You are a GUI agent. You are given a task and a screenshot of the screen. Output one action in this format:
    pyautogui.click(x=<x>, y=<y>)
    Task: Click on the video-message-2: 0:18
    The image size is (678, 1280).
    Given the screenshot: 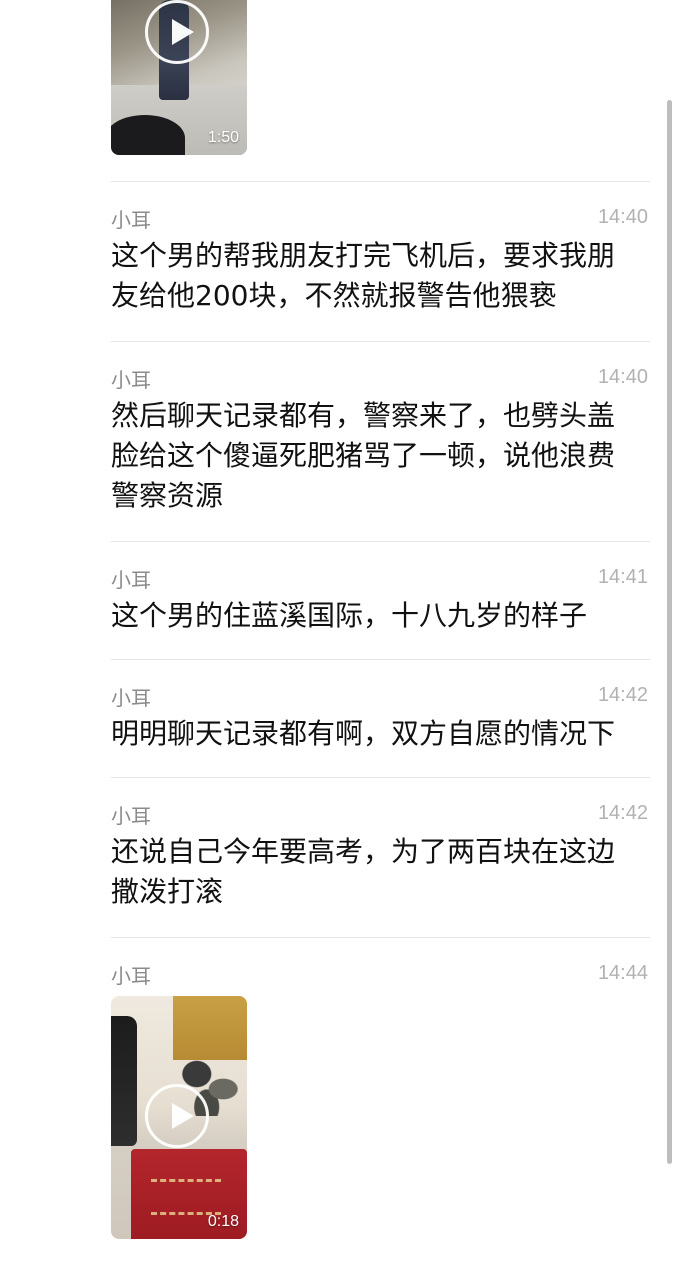 What is the action you would take?
    pyautogui.click(x=179, y=1117)
    